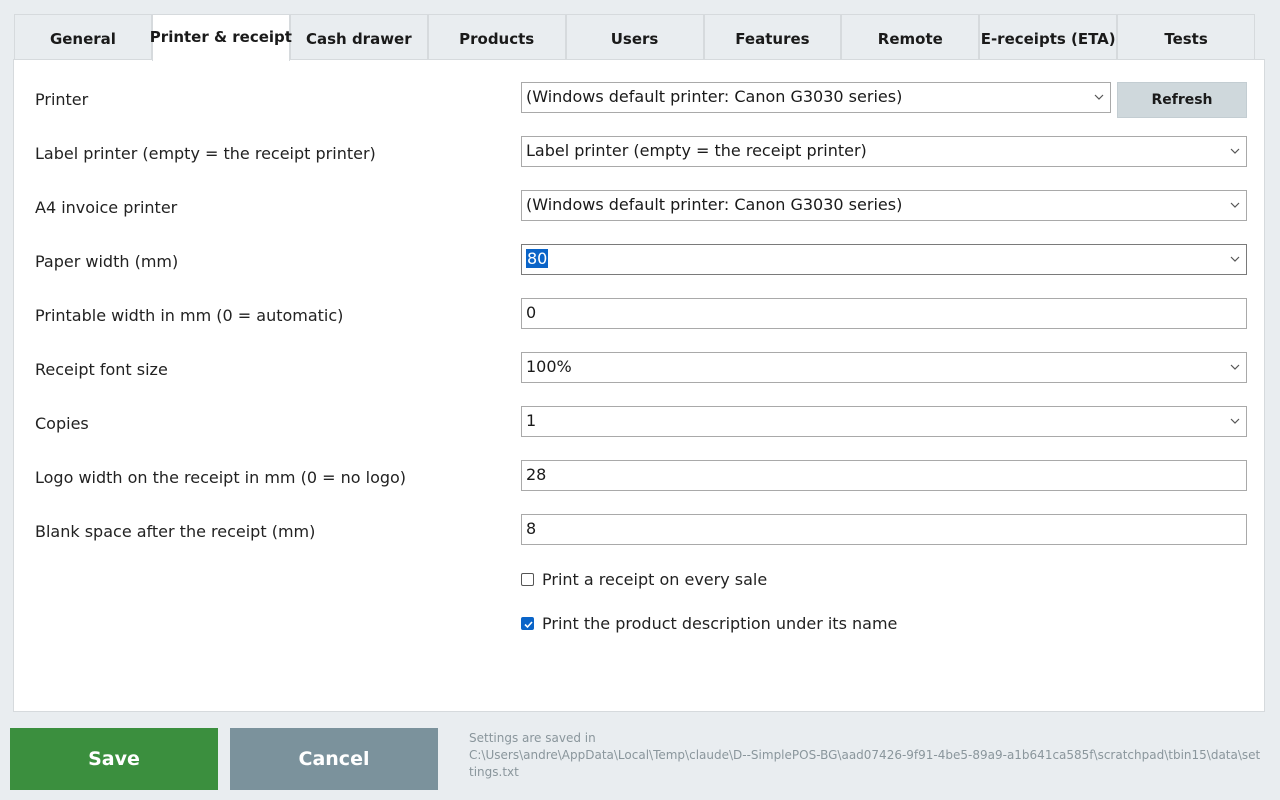 The width and height of the screenshot is (1280, 800). Describe the element at coordinates (910, 37) in the screenshot. I see `tab-remote: Remote` at that location.